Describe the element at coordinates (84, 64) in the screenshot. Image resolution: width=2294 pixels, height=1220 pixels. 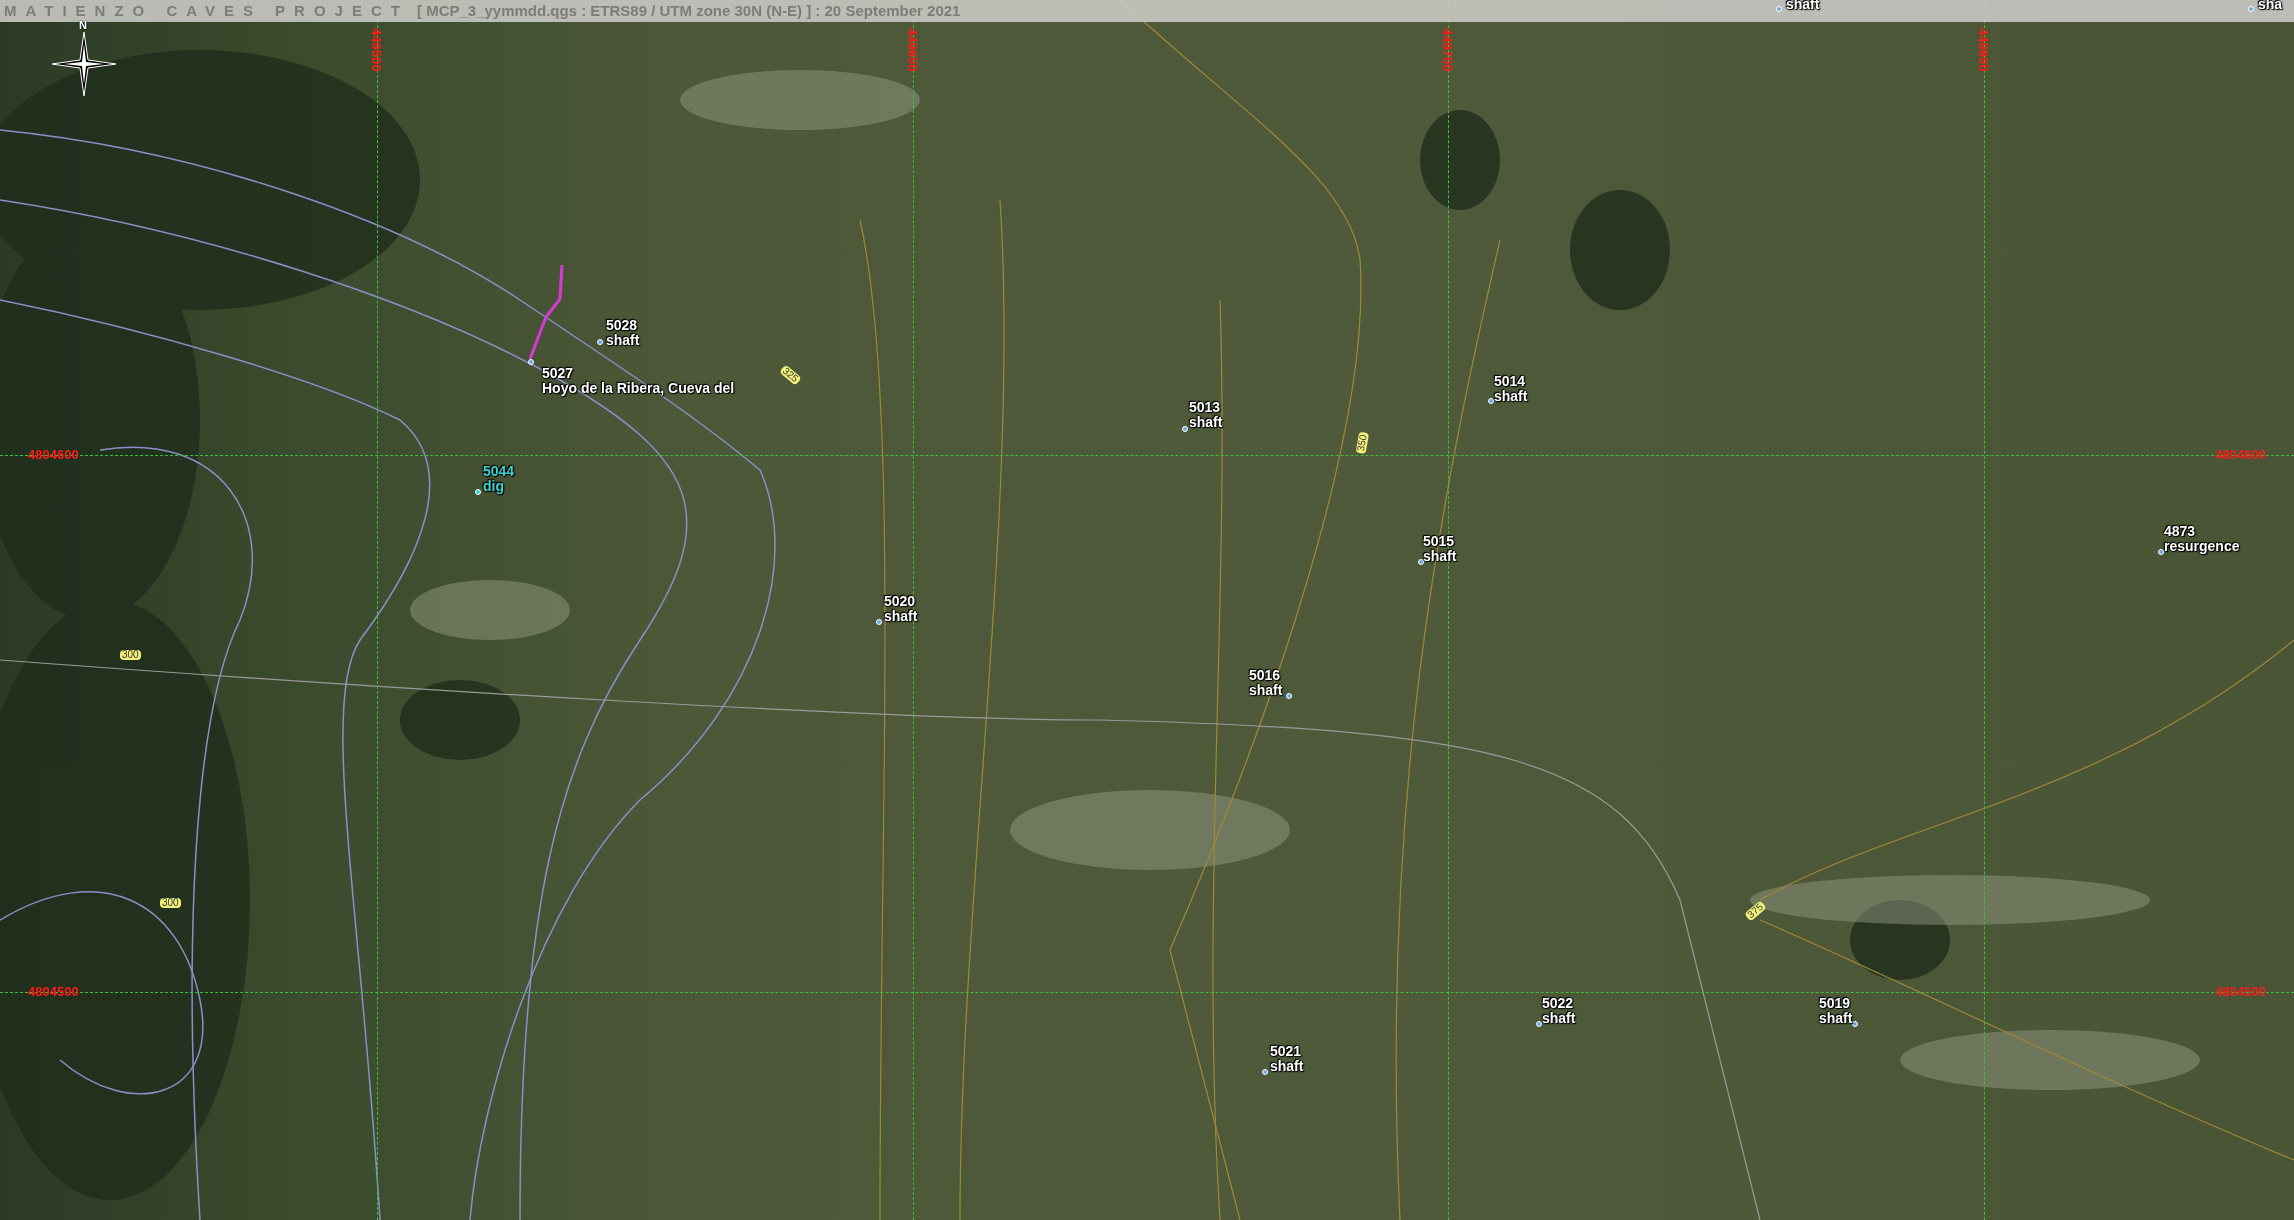
I see `north-arrow-icon` at that location.